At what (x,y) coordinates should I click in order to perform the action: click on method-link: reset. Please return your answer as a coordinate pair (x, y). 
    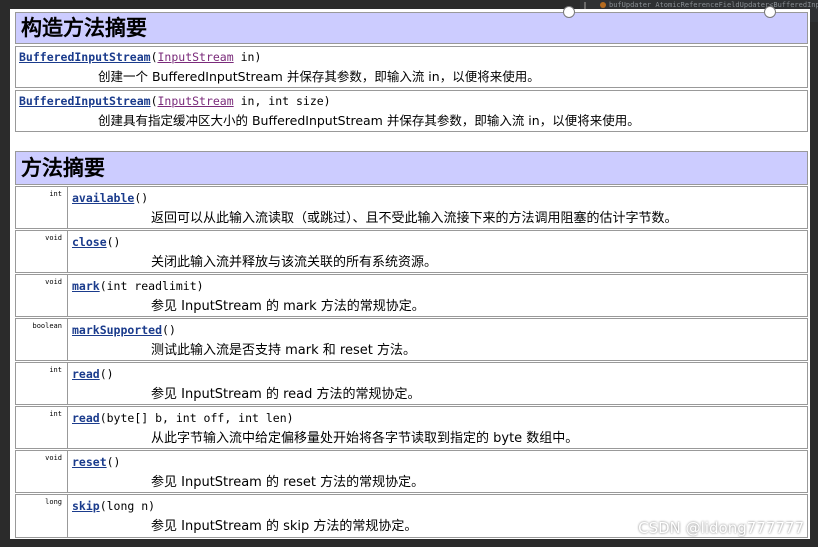
    Looking at the image, I should click on (89, 462).